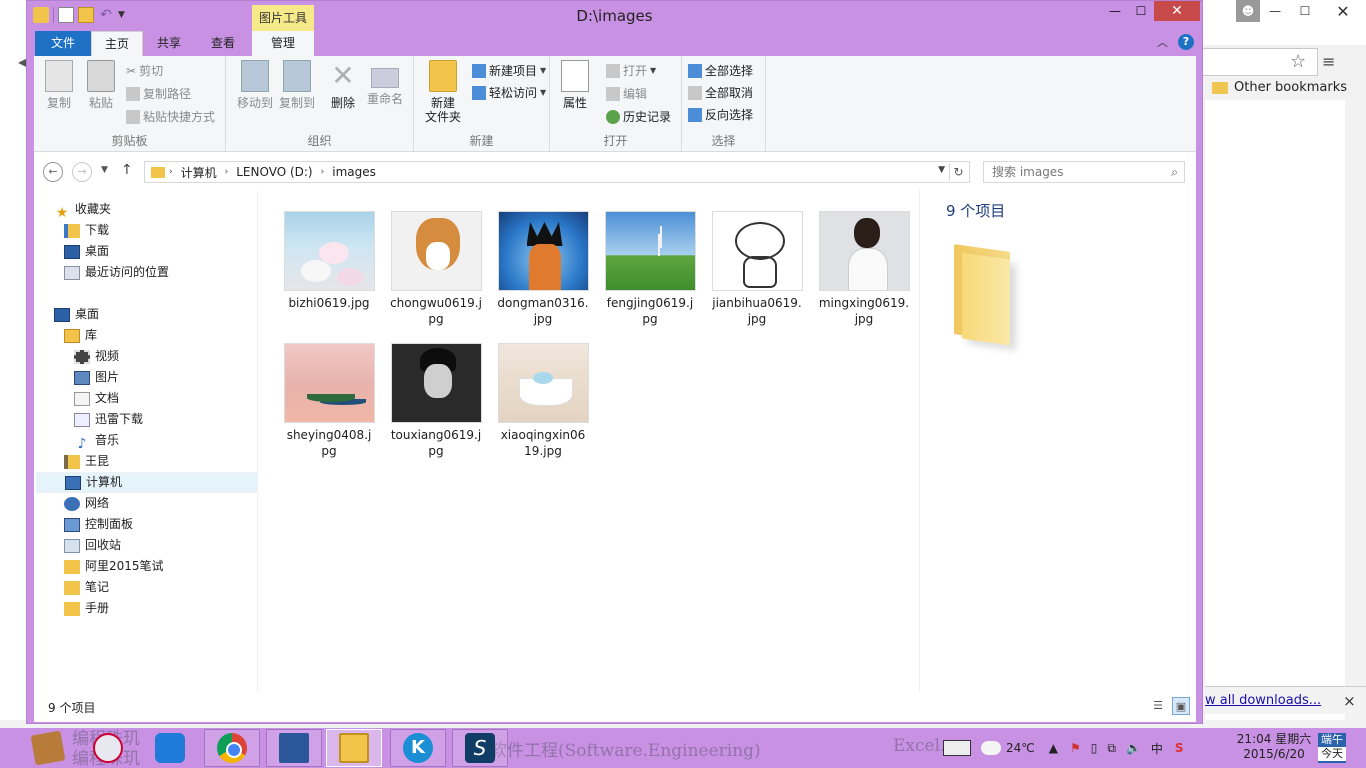 The height and width of the screenshot is (768, 1366). I want to click on copy-path-button: 复制路径, so click(158, 94).